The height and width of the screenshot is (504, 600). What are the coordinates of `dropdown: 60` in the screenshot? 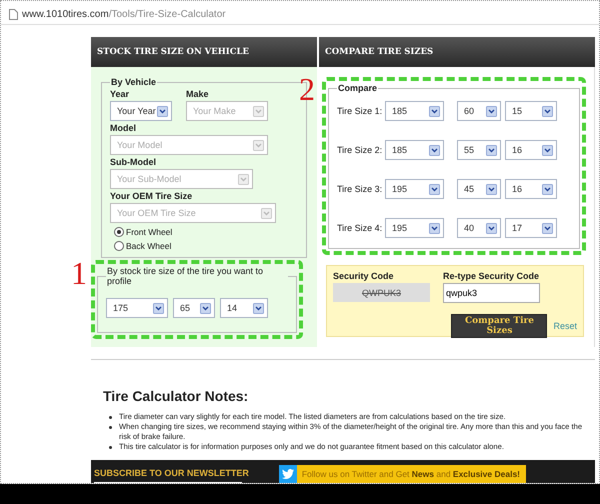 It's located at (479, 111).